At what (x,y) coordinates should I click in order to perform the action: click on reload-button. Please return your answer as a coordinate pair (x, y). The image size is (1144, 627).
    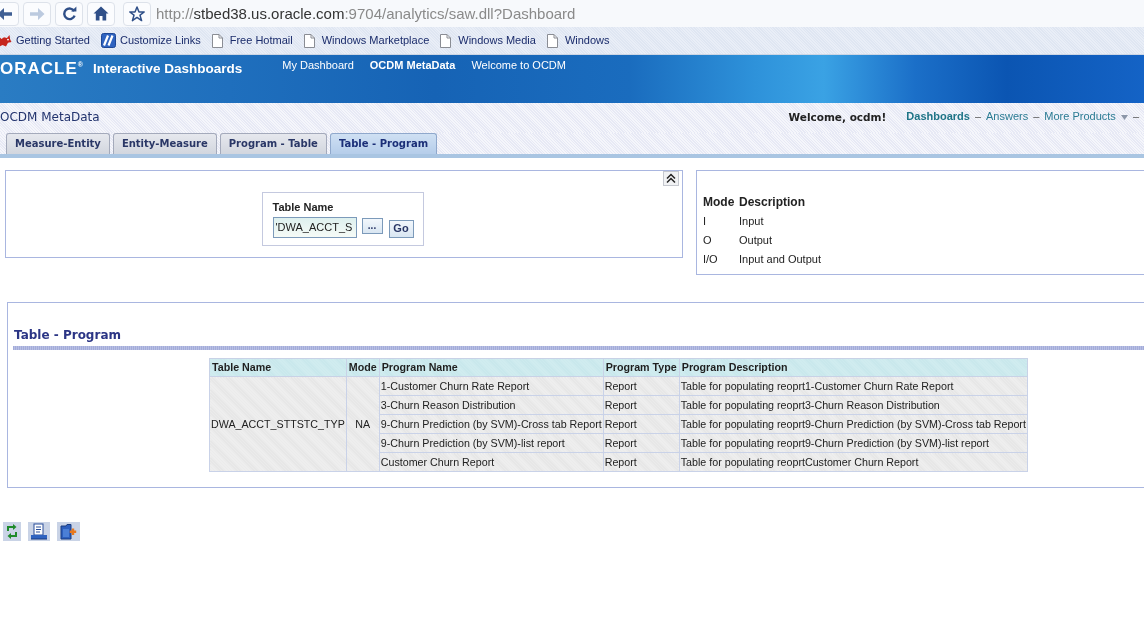
    Looking at the image, I should click on (69, 13).